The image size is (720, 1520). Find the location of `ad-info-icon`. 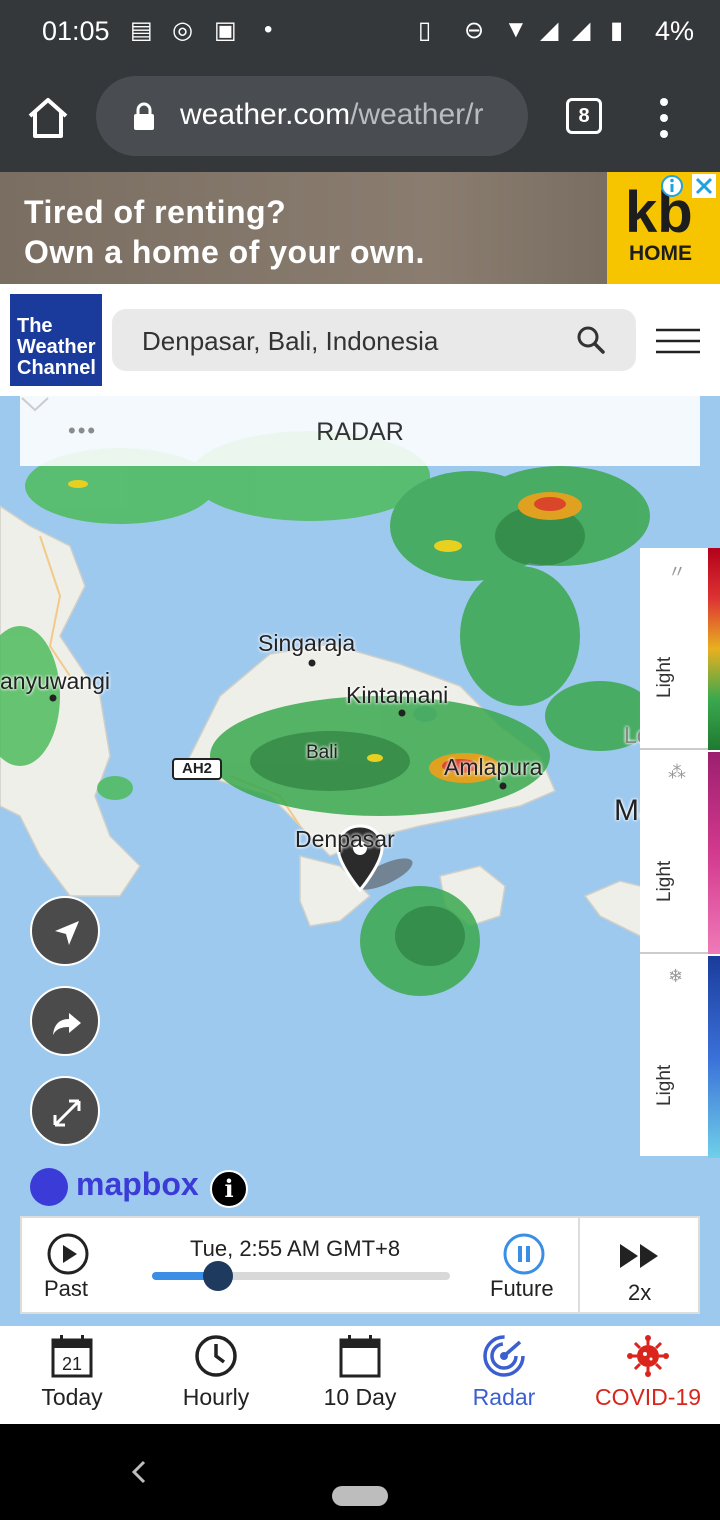

ad-info-icon is located at coordinates (672, 186).